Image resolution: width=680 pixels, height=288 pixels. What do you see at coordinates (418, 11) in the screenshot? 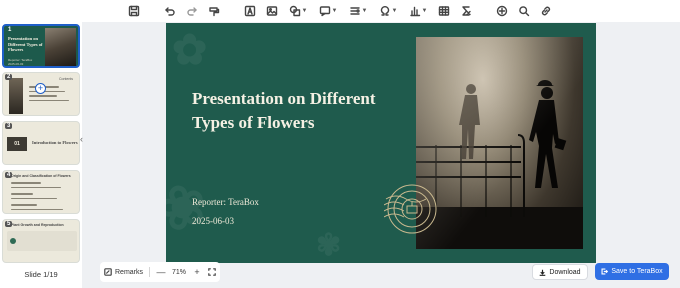
I see `chart-icon: ▼` at bounding box center [418, 11].